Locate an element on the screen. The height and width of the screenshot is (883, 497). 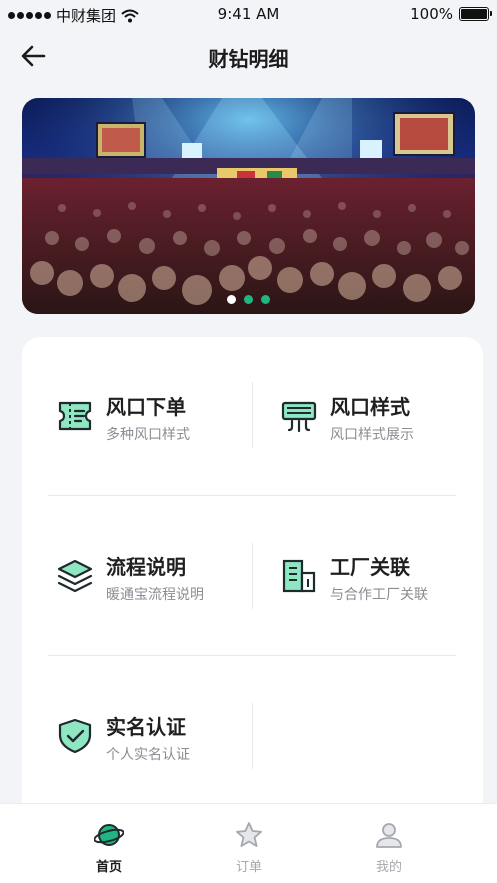
tab-label: 订单 is located at coordinates (248, 867).